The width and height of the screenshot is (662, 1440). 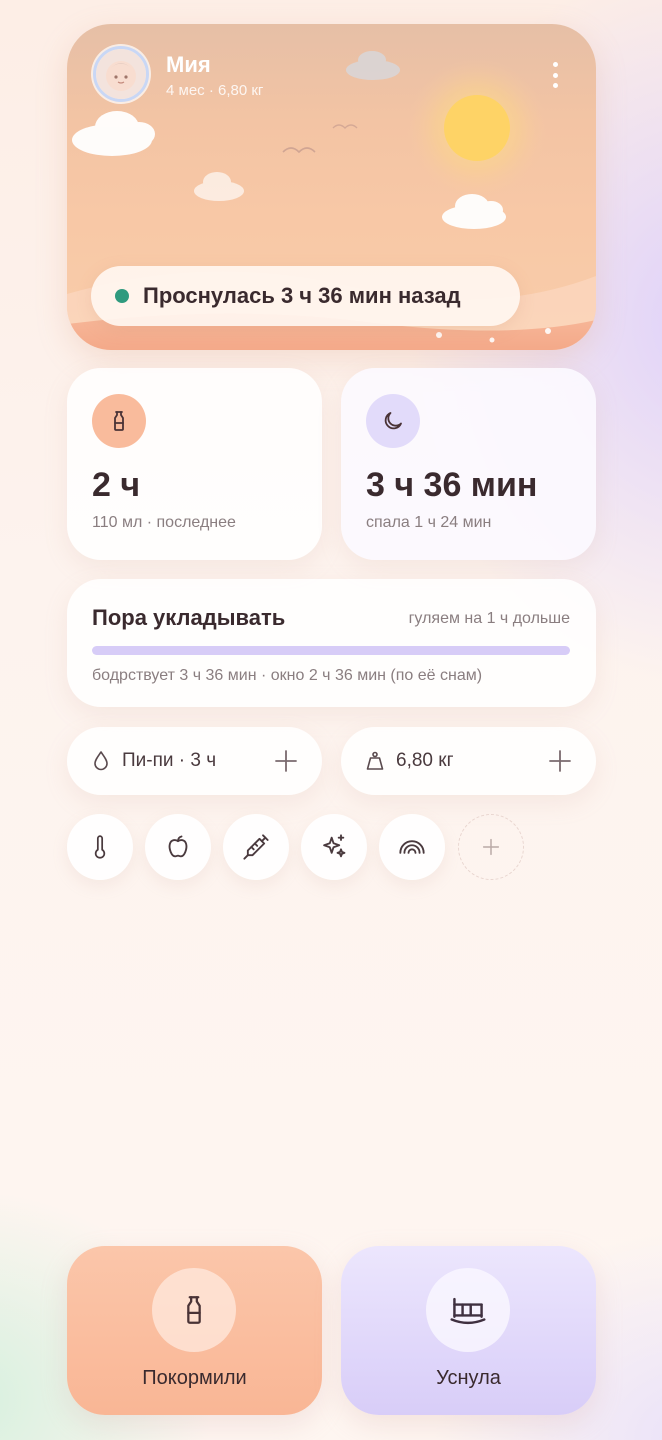 I want to click on baby-name: Мия, so click(x=188, y=64).